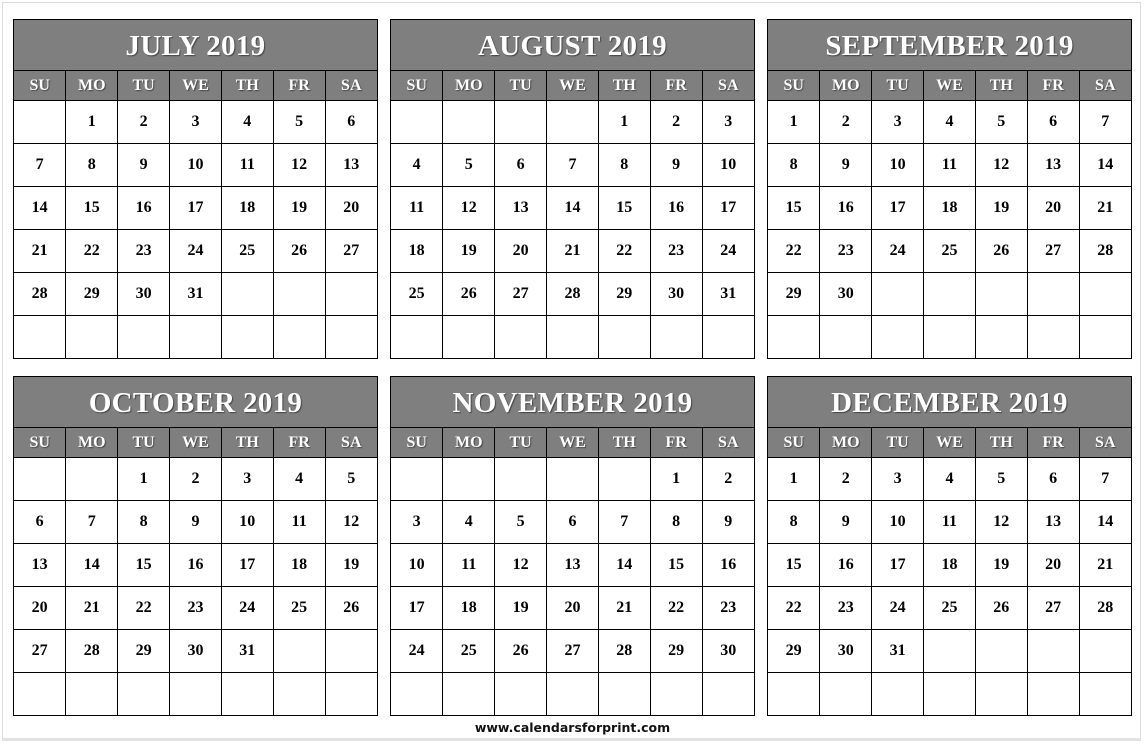 This screenshot has width=1145, height=745. Describe the element at coordinates (144, 251) in the screenshot. I see `day-cell: 23` at that location.